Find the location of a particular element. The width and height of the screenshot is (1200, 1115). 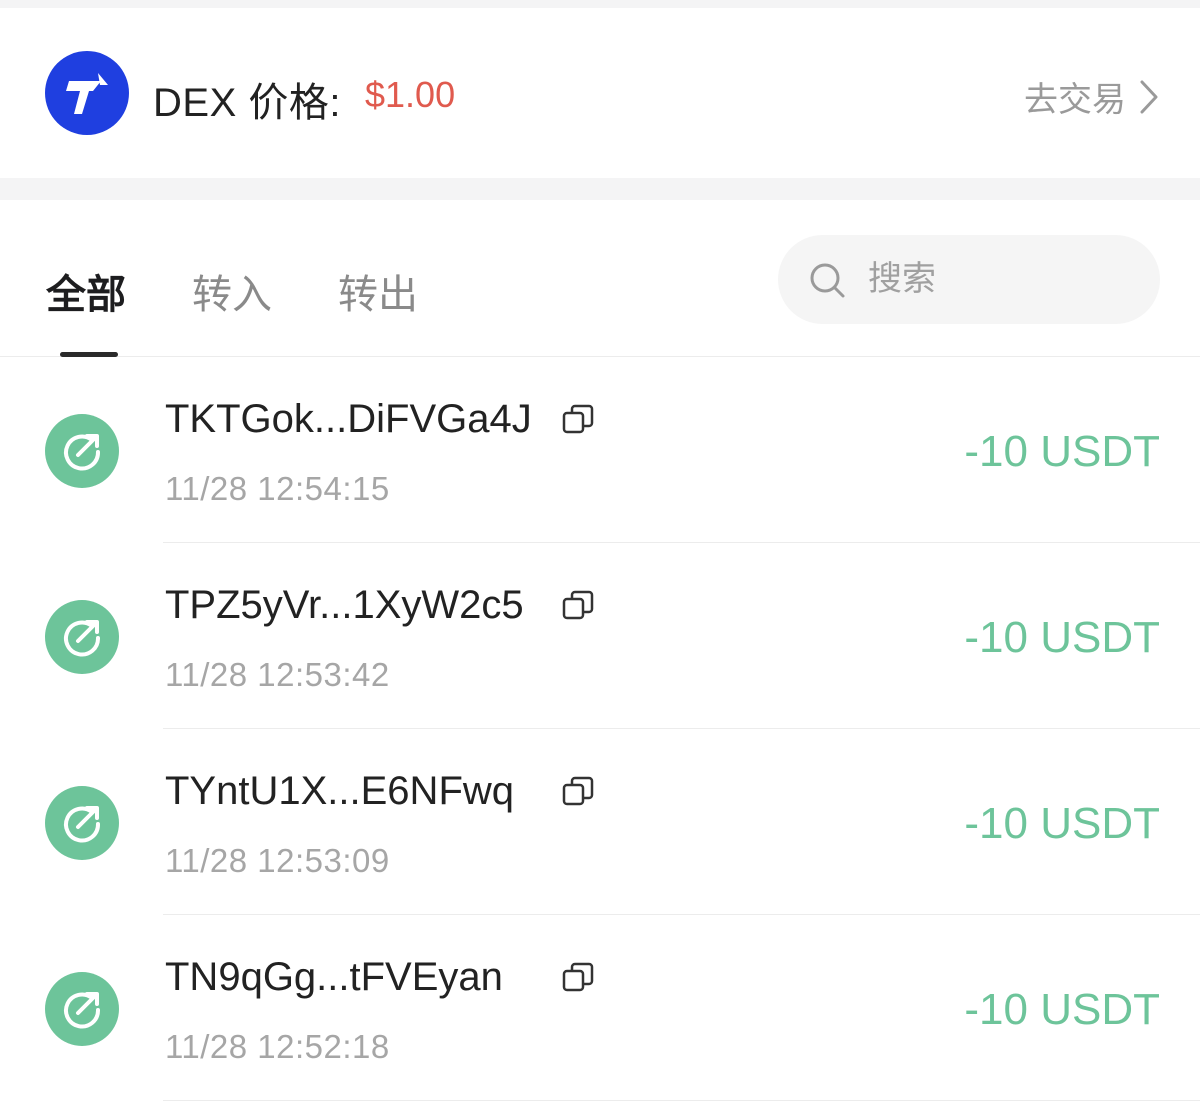

transaction-address: TKTGok...DiFVGa4J is located at coordinates (348, 419).